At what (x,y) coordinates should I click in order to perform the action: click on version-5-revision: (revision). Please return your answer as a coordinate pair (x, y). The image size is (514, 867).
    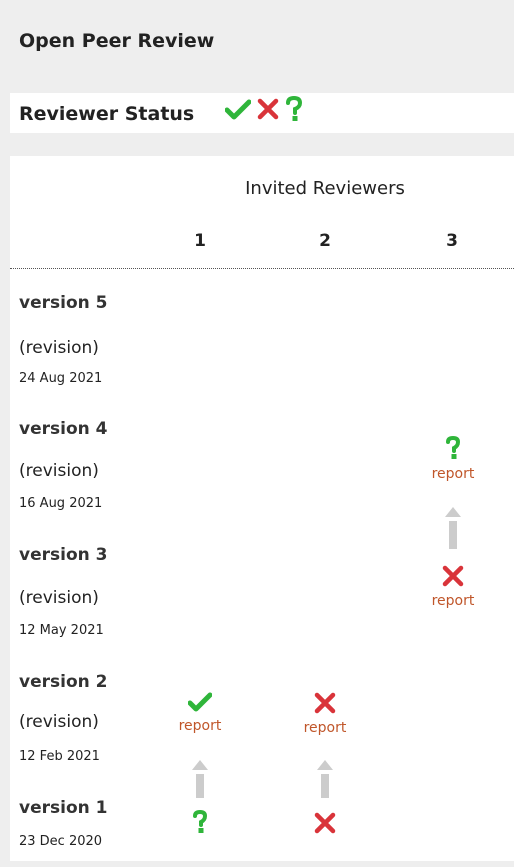
    Looking at the image, I should click on (59, 348).